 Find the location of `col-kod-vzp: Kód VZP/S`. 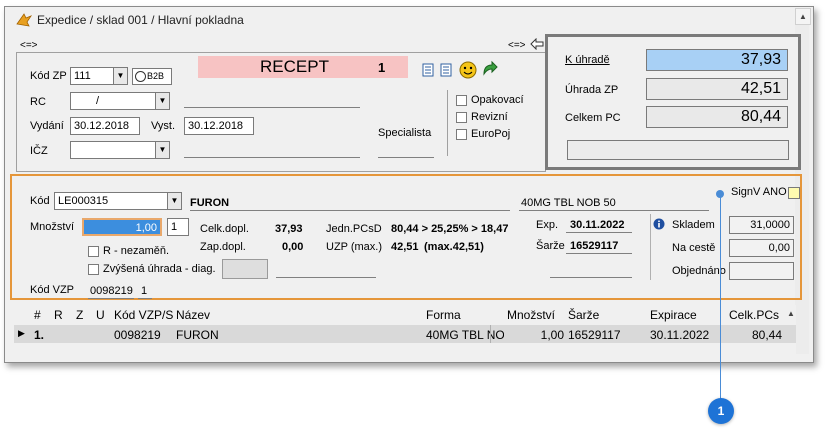

col-kod-vzp: Kód VZP/S is located at coordinates (143, 315).